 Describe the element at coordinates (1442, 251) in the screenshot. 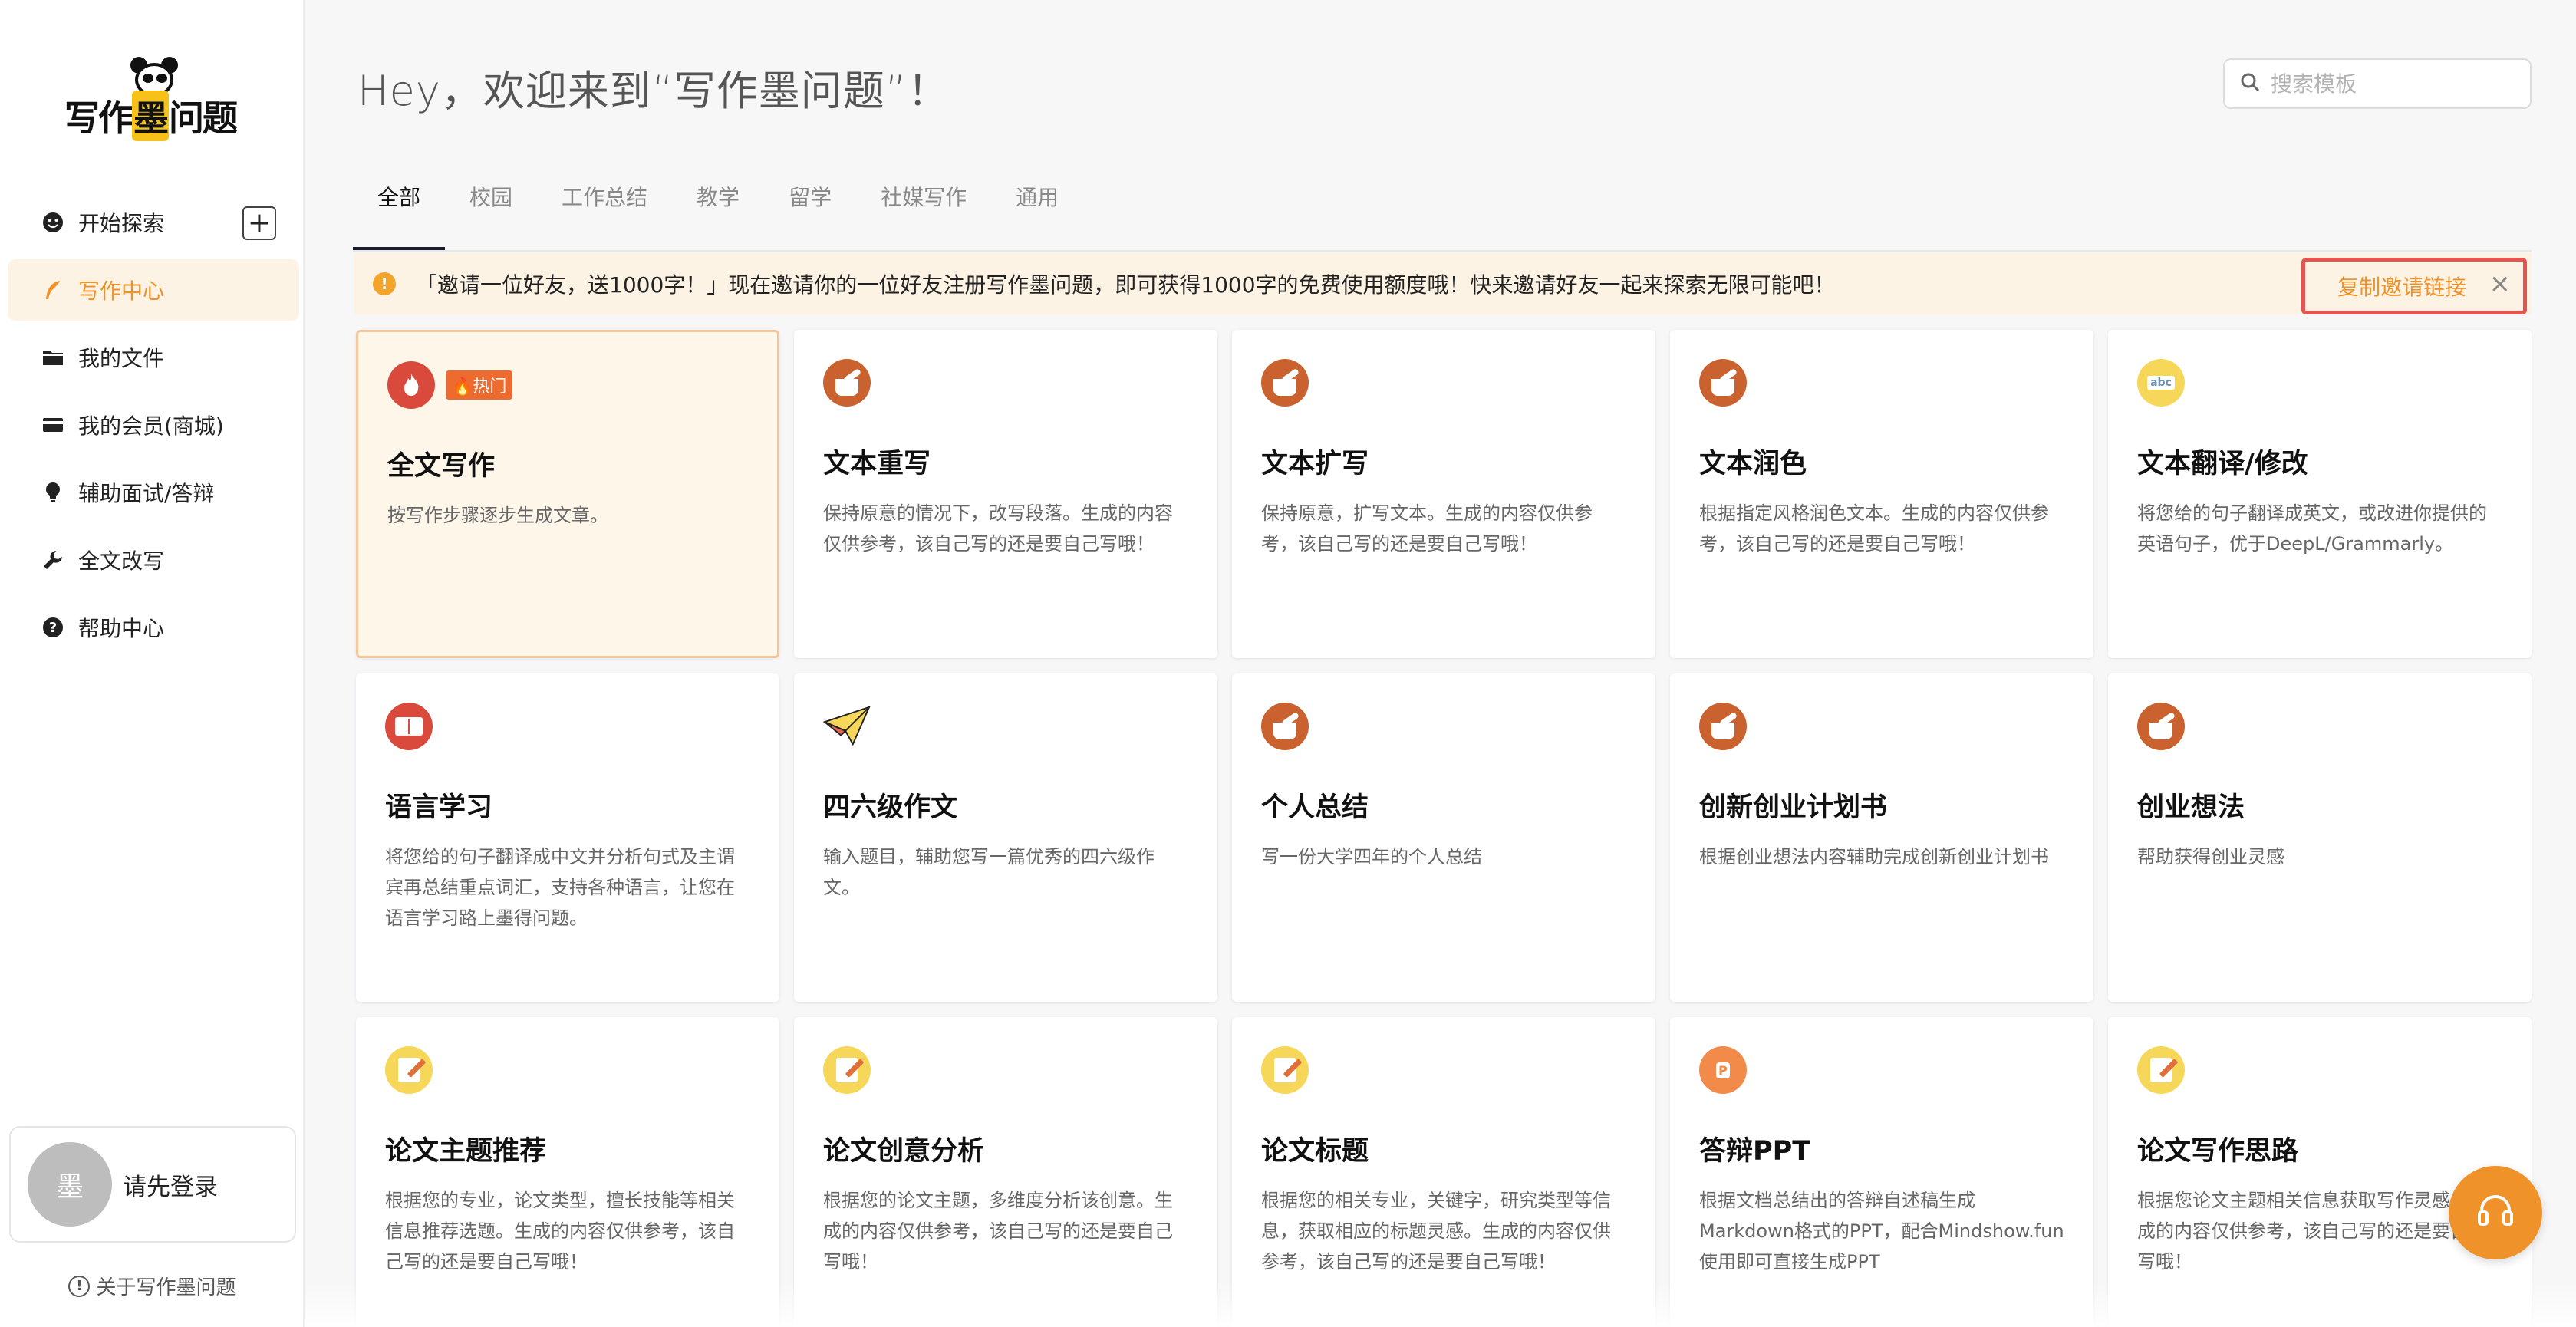

I see `tabs-divider` at that location.